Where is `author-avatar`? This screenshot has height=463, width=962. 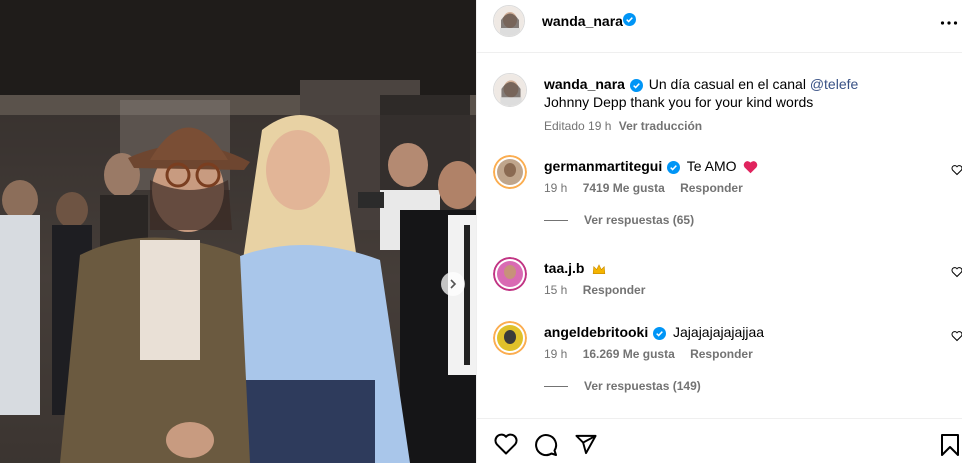 author-avatar is located at coordinates (509, 21).